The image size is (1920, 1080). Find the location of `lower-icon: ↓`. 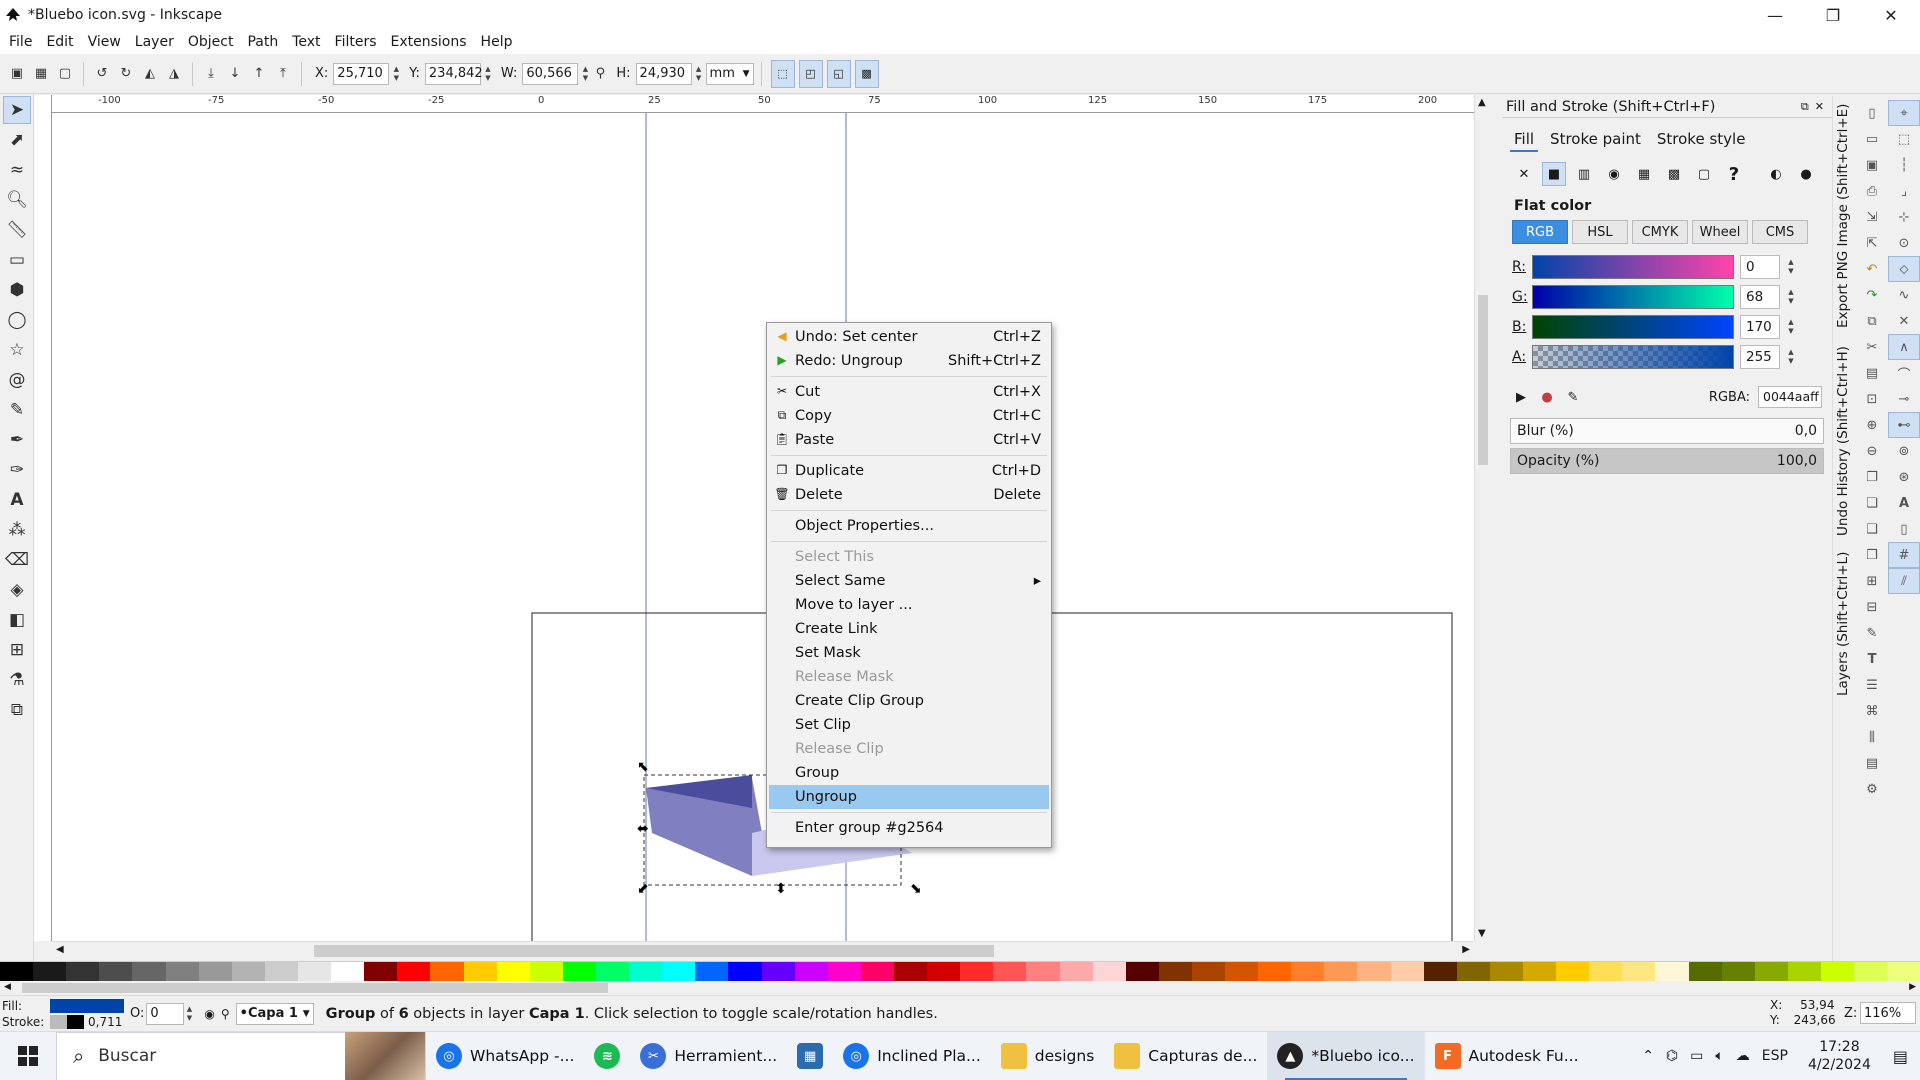

lower-icon: ↓ is located at coordinates (235, 74).